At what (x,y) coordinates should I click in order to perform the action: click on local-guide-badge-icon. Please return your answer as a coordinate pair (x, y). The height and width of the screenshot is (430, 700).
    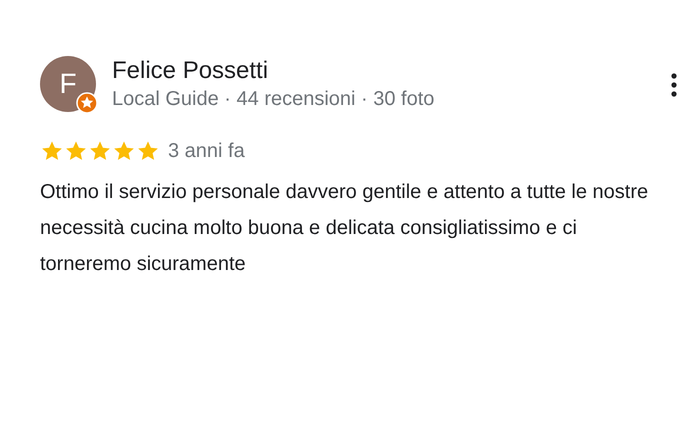
    Looking at the image, I should click on (87, 103).